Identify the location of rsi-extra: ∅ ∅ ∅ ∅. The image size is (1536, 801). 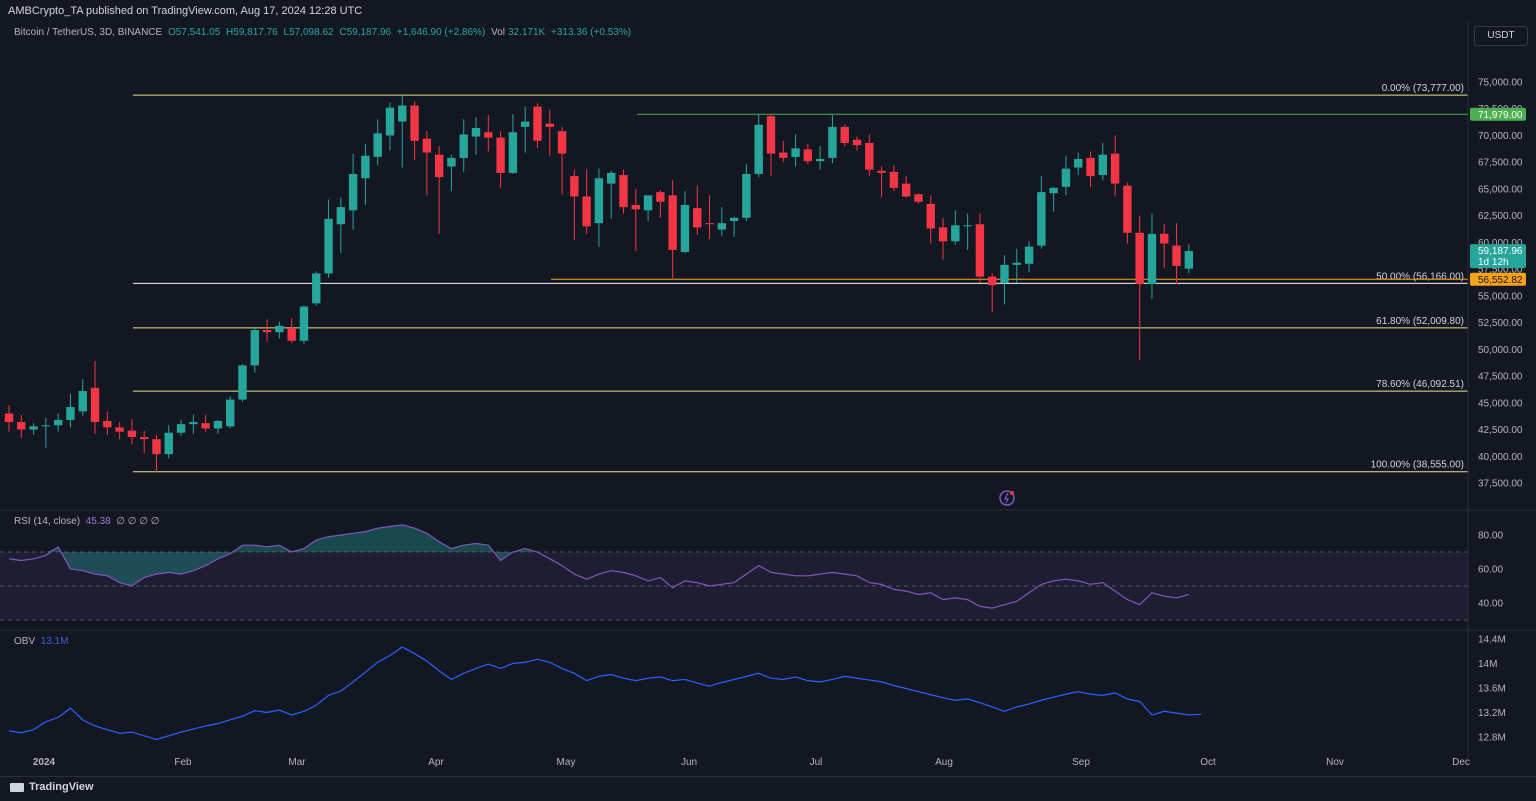
(138, 521).